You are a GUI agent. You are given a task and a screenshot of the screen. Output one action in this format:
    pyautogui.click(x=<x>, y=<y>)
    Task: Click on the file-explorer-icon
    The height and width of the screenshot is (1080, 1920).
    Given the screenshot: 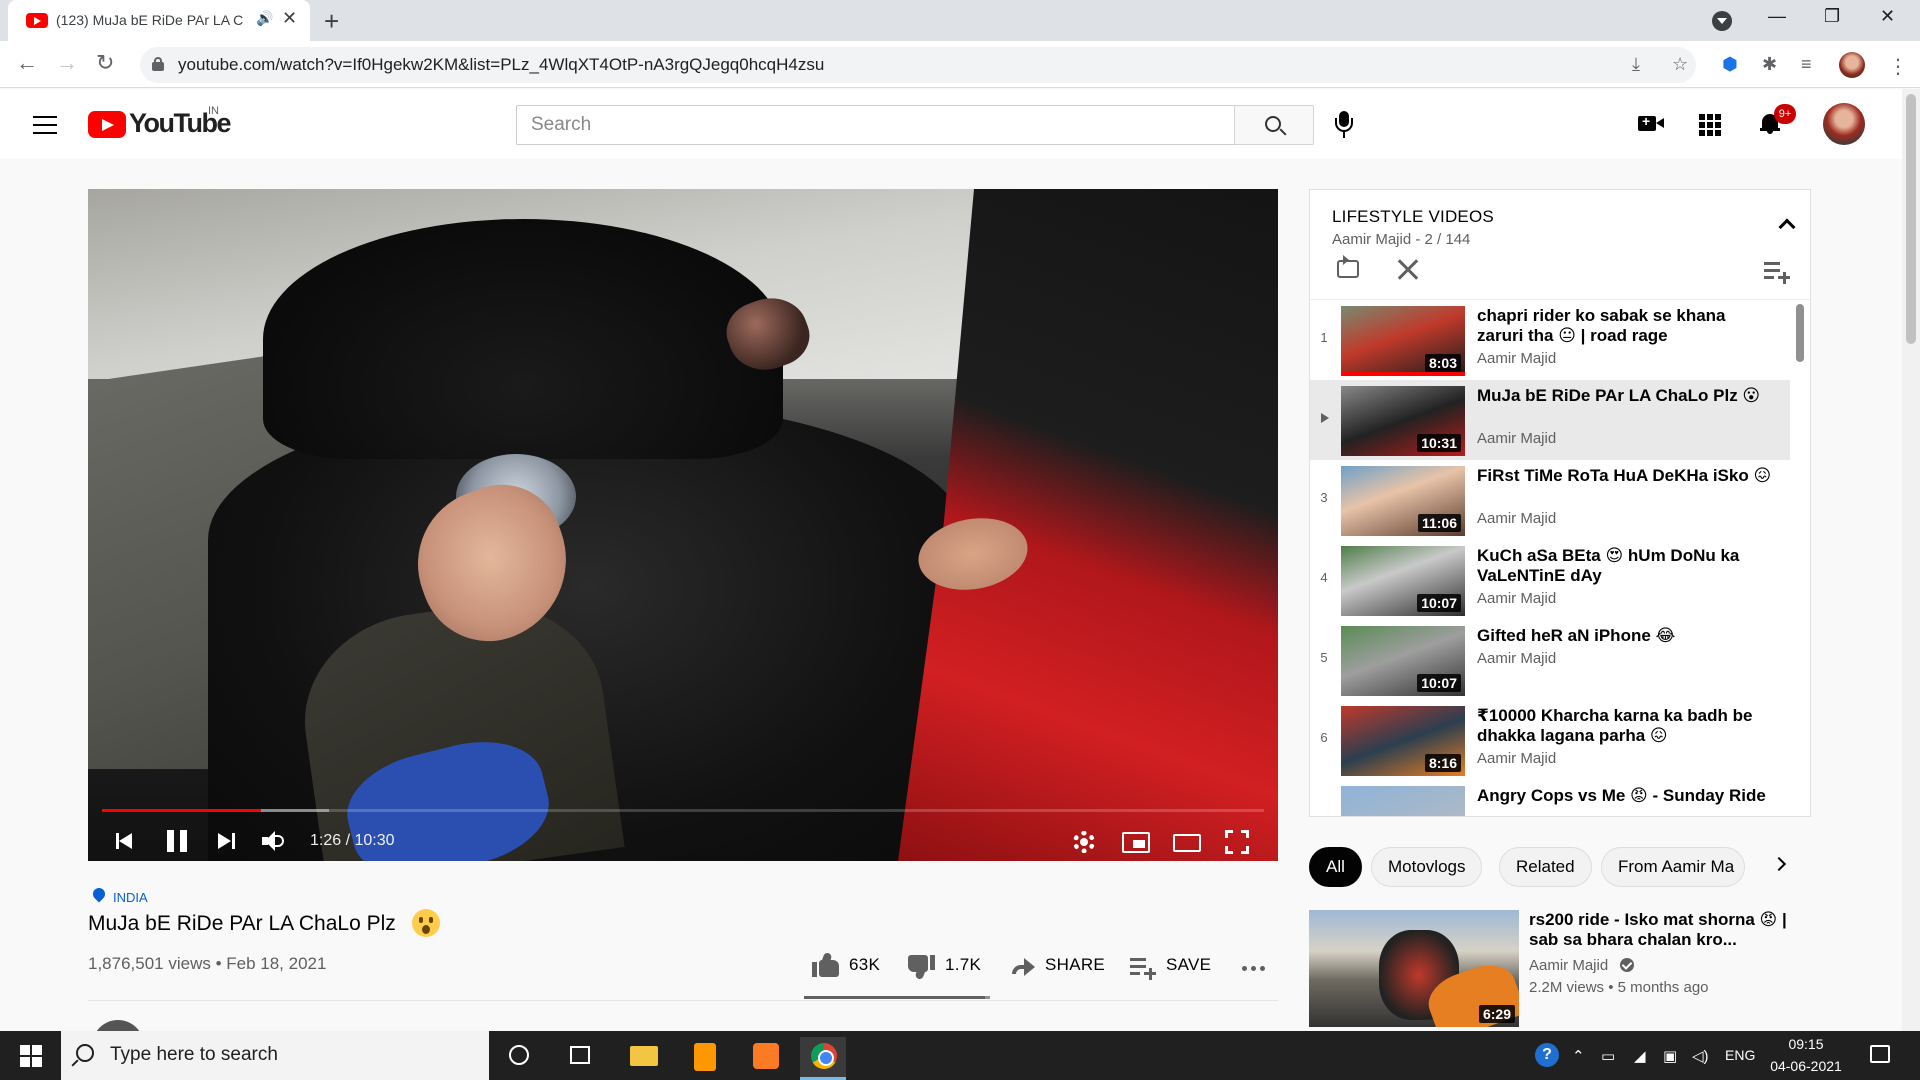 What is the action you would take?
    pyautogui.click(x=643, y=1057)
    